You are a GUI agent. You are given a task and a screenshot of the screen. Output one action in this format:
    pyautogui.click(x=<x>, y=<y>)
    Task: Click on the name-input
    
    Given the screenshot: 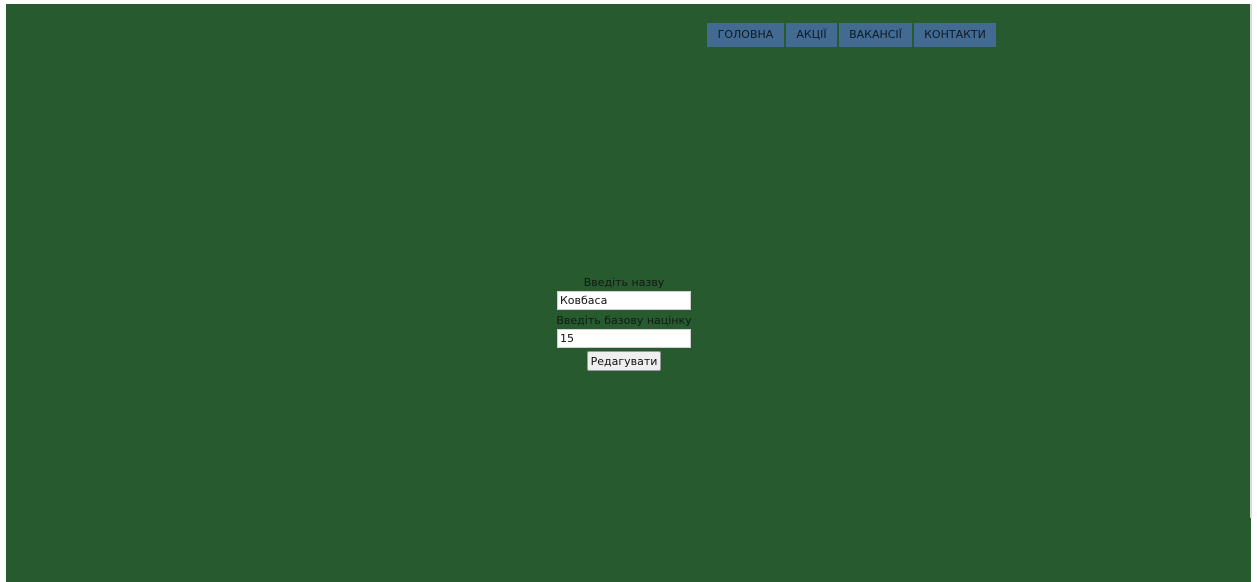 What is the action you would take?
    pyautogui.click(x=624, y=300)
    